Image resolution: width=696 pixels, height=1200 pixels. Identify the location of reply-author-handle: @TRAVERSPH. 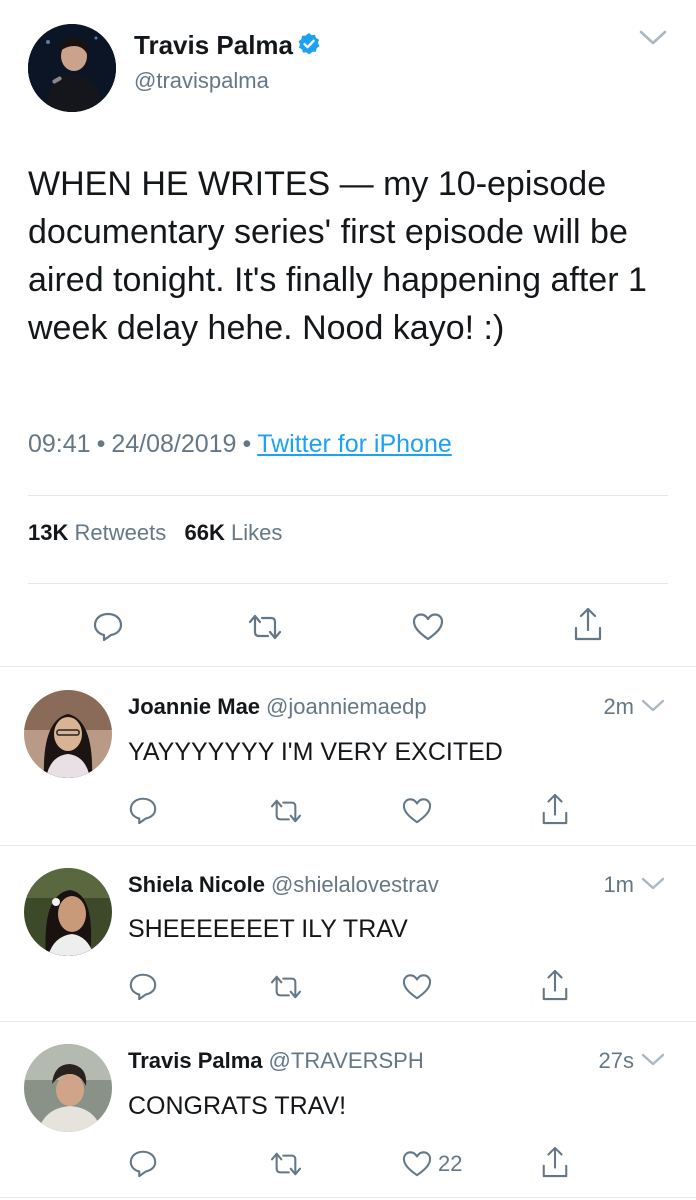
(346, 1060).